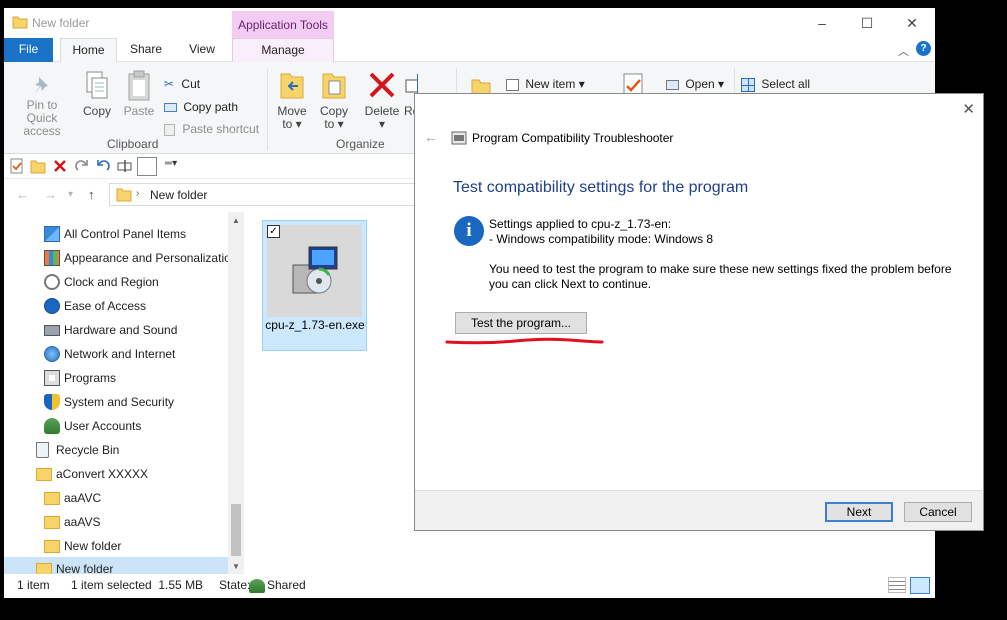 The width and height of the screenshot is (1007, 620). Describe the element at coordinates (88, 50) in the screenshot. I see `tab-home: Home` at that location.